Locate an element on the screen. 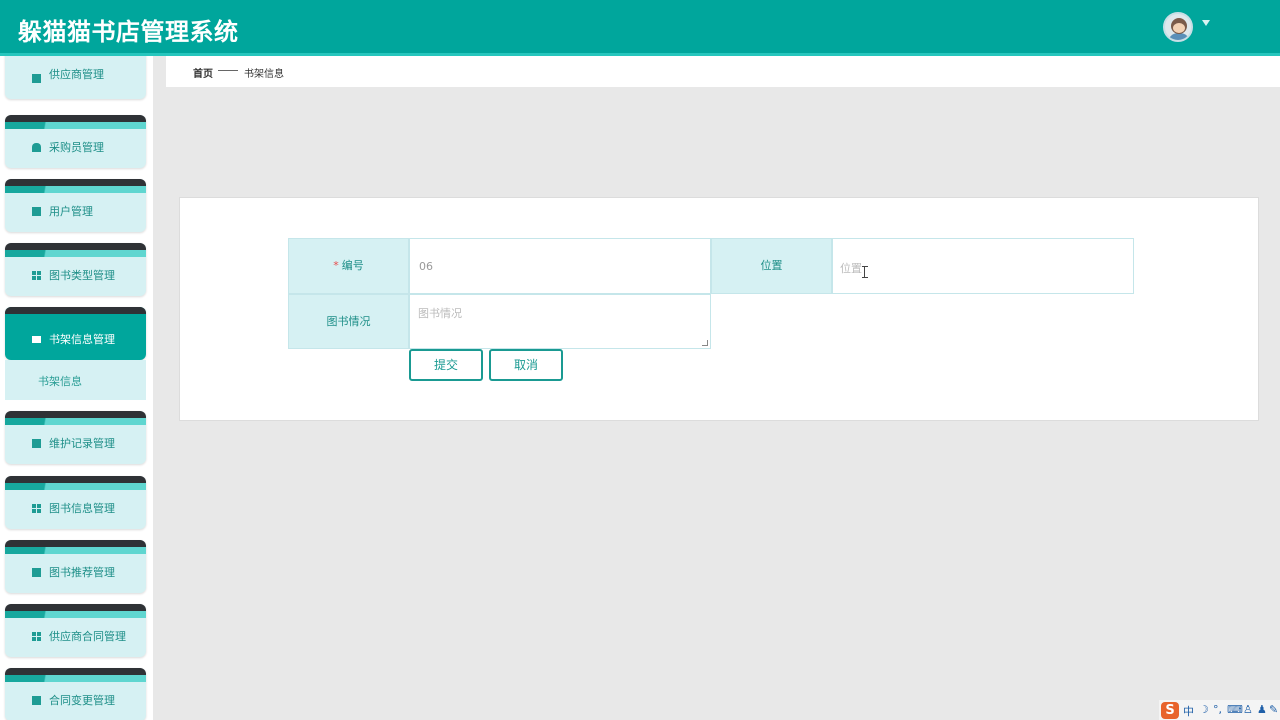  sidebar-item-purchaser: 采购员管理 is located at coordinates (75, 141).